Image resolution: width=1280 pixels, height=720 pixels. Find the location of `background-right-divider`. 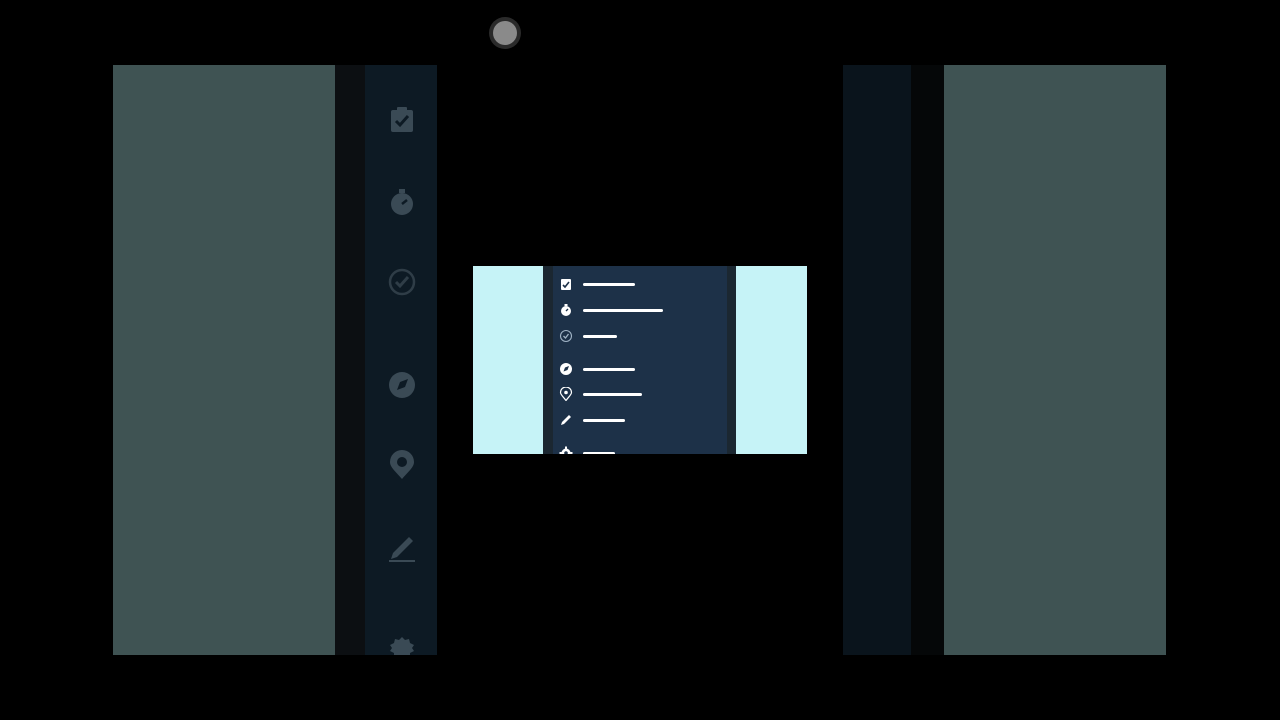

background-right-divider is located at coordinates (927, 360).